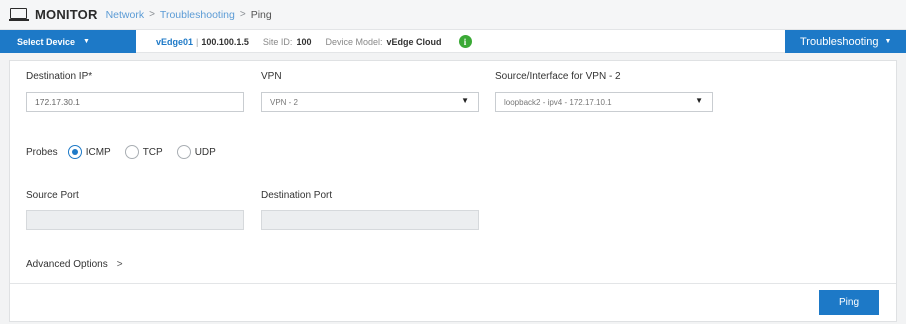  Describe the element at coordinates (42, 152) in the screenshot. I see `probes-label: Probes` at that location.